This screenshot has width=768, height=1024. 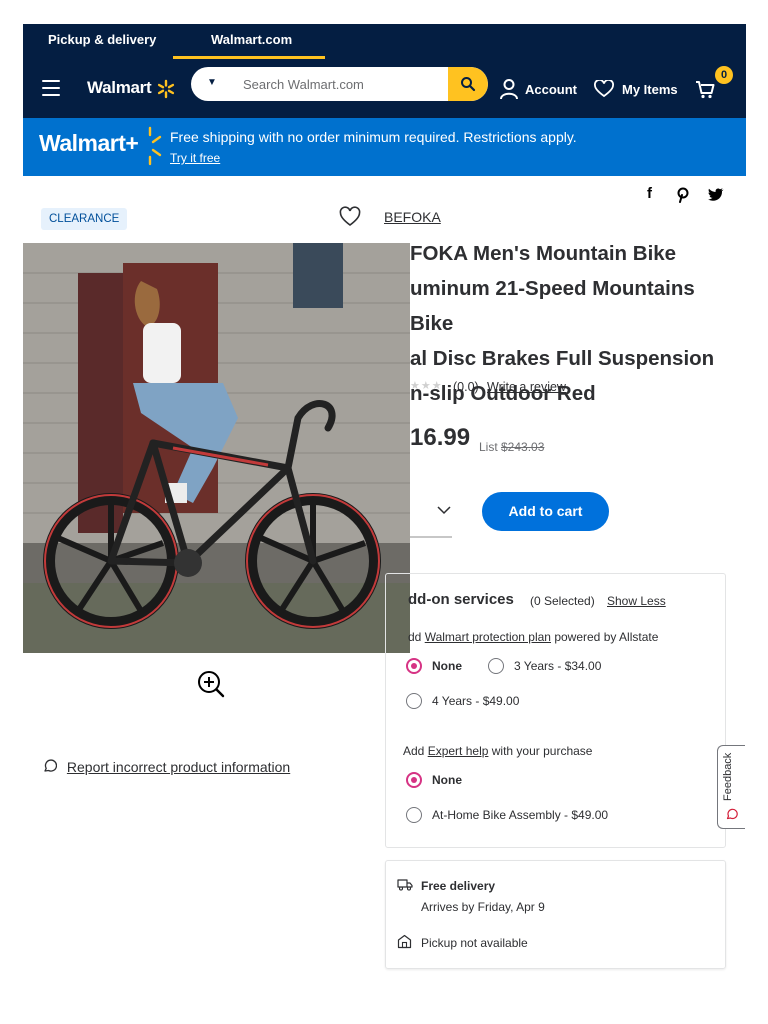 What do you see at coordinates (636, 601) in the screenshot?
I see `show-less-link: Show Less` at bounding box center [636, 601].